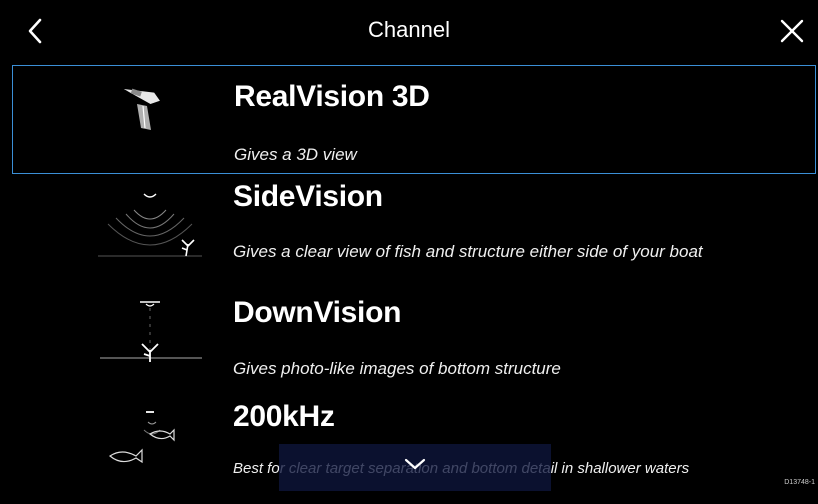 The height and width of the screenshot is (504, 818). I want to click on realvision-3d-icon, so click(141, 109).